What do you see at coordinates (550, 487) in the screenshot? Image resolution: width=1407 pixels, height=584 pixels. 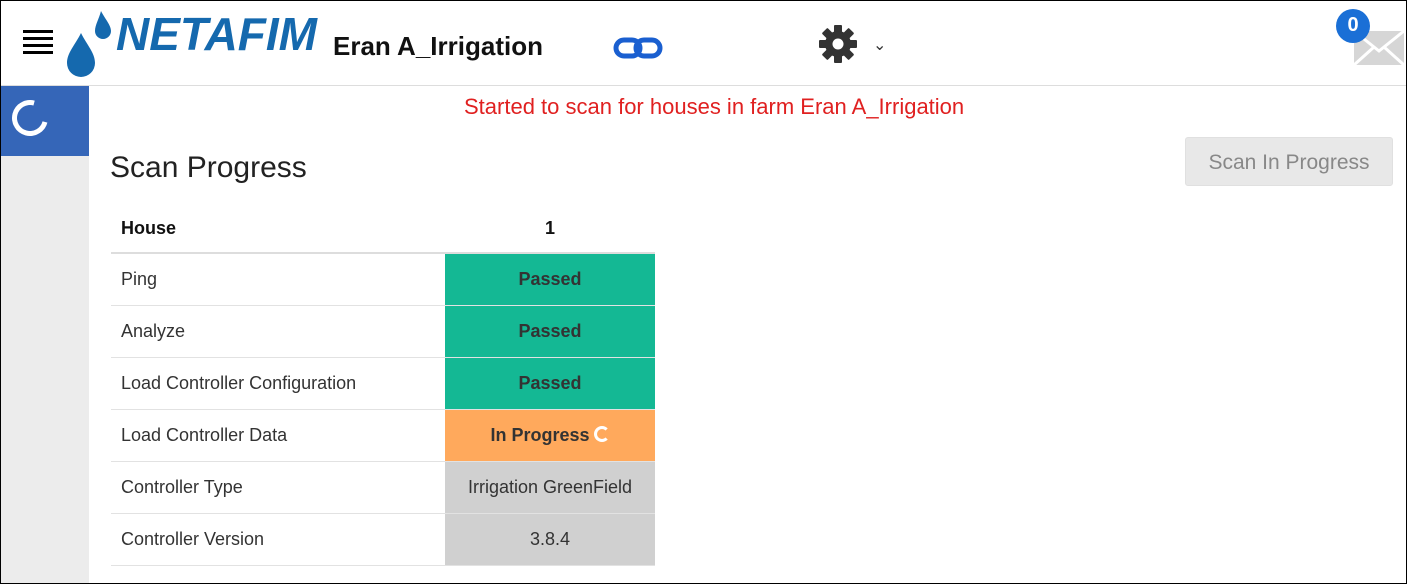 I see `status-cell: Irrigation GreenField` at bounding box center [550, 487].